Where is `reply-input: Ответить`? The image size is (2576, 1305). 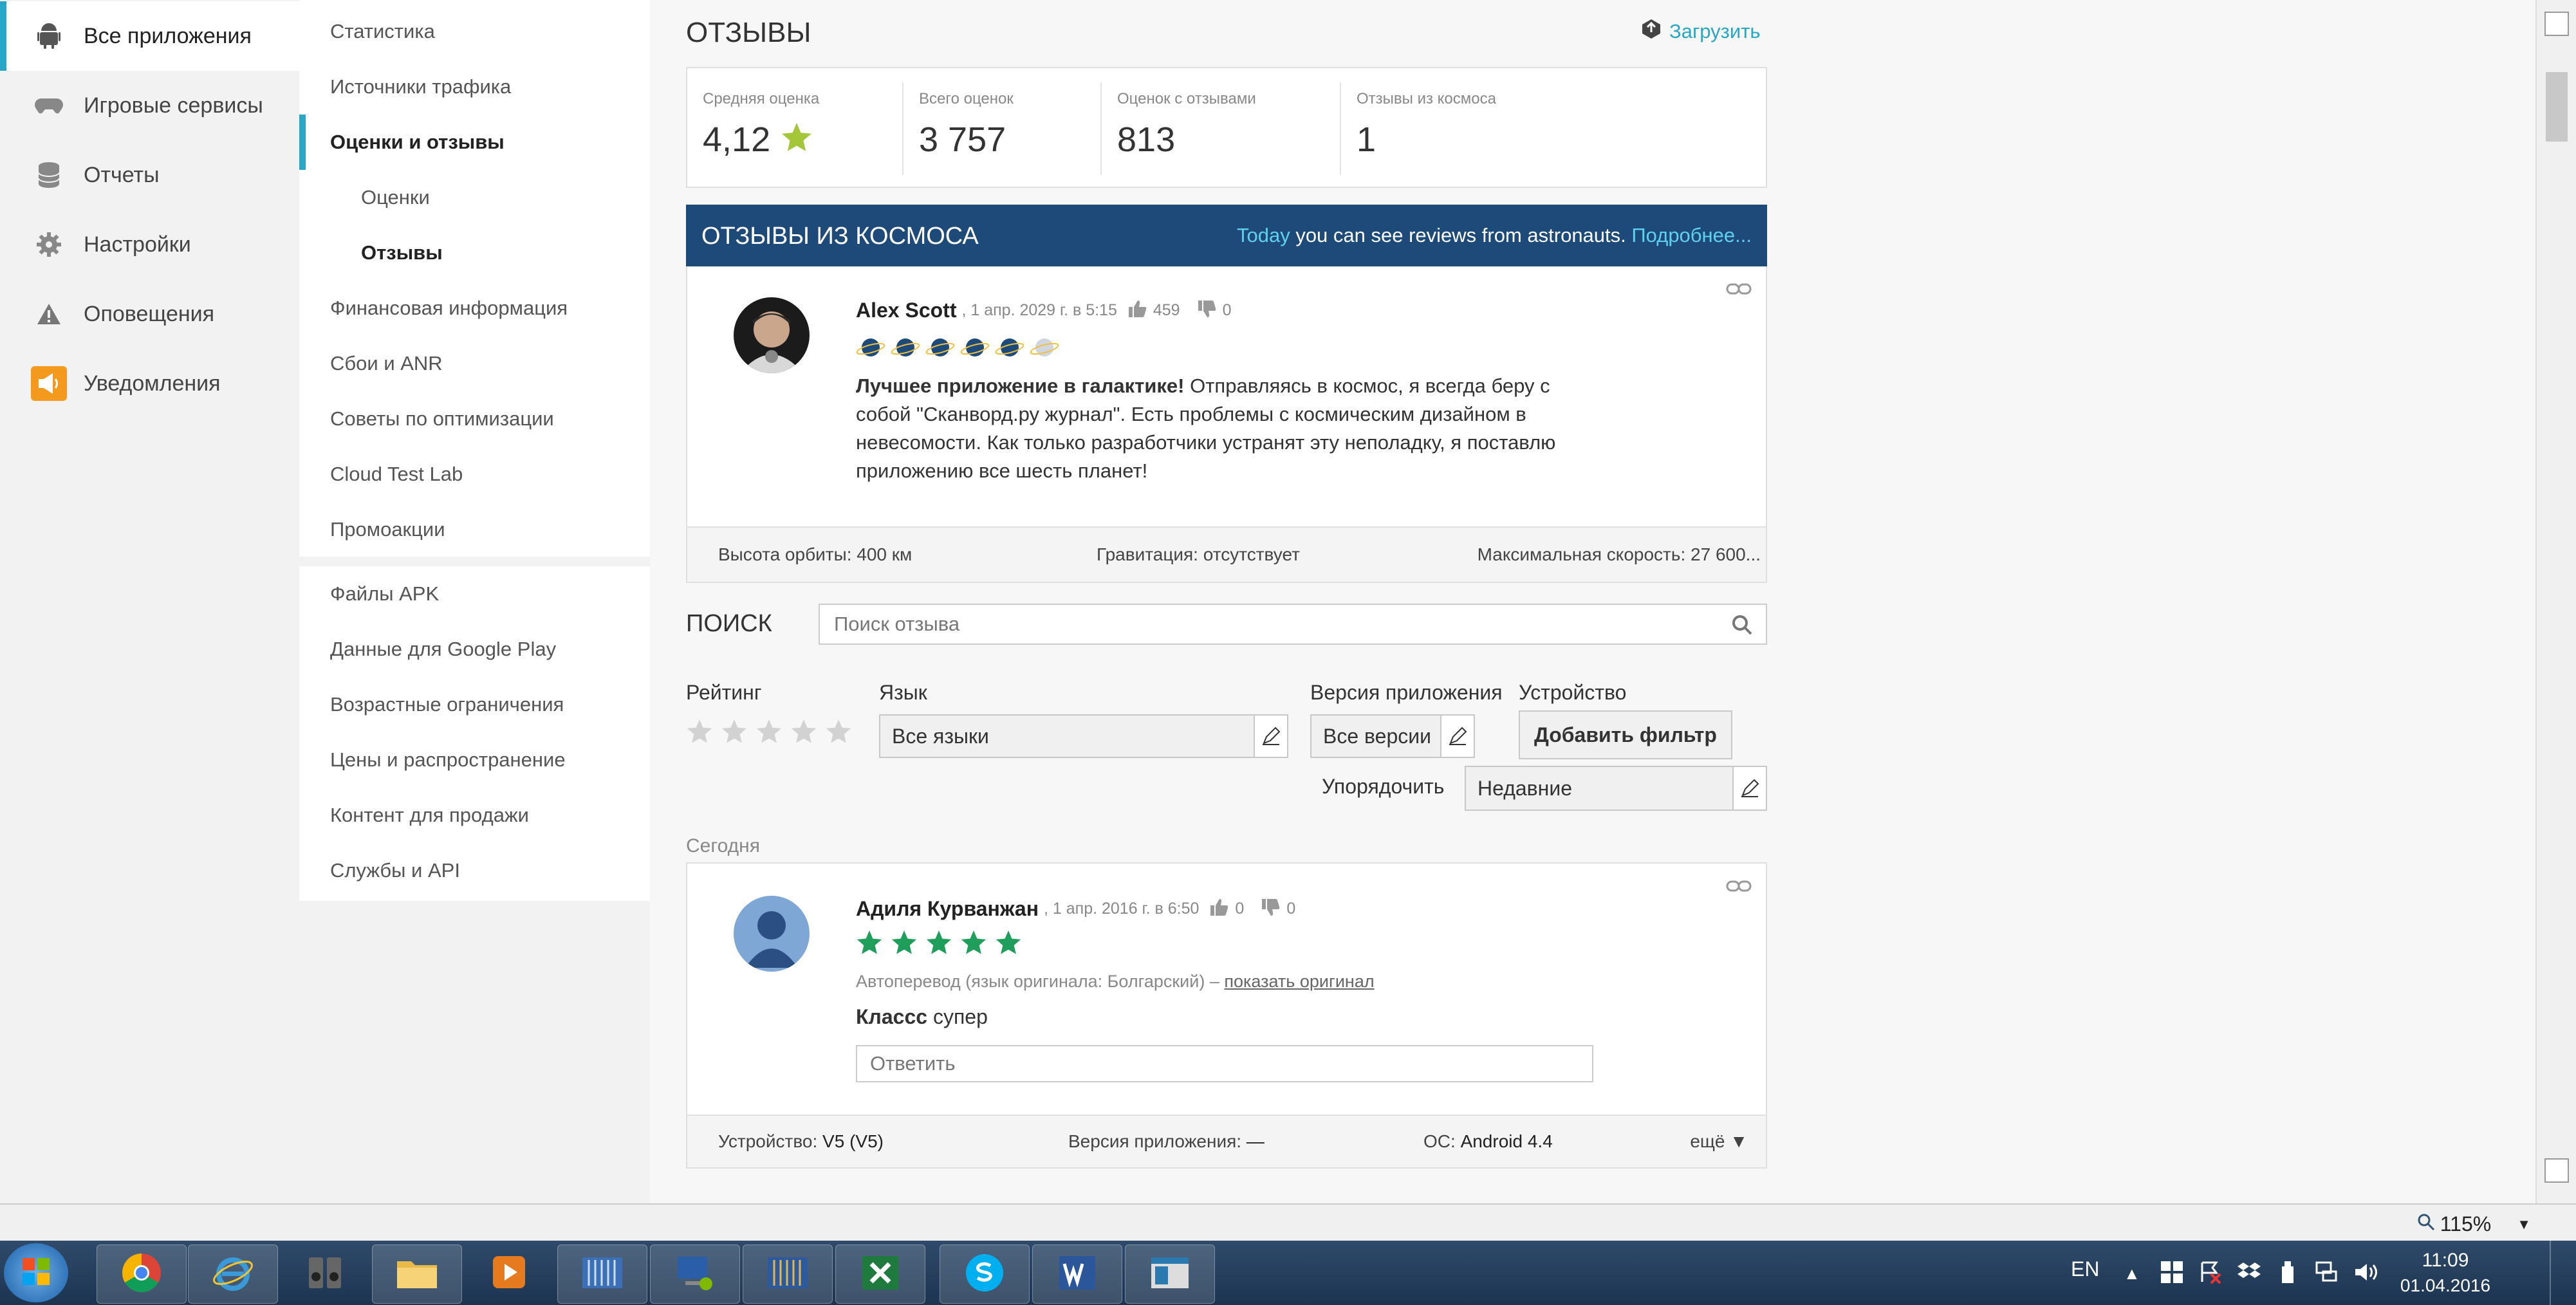 reply-input: Ответить is located at coordinates (1224, 1063).